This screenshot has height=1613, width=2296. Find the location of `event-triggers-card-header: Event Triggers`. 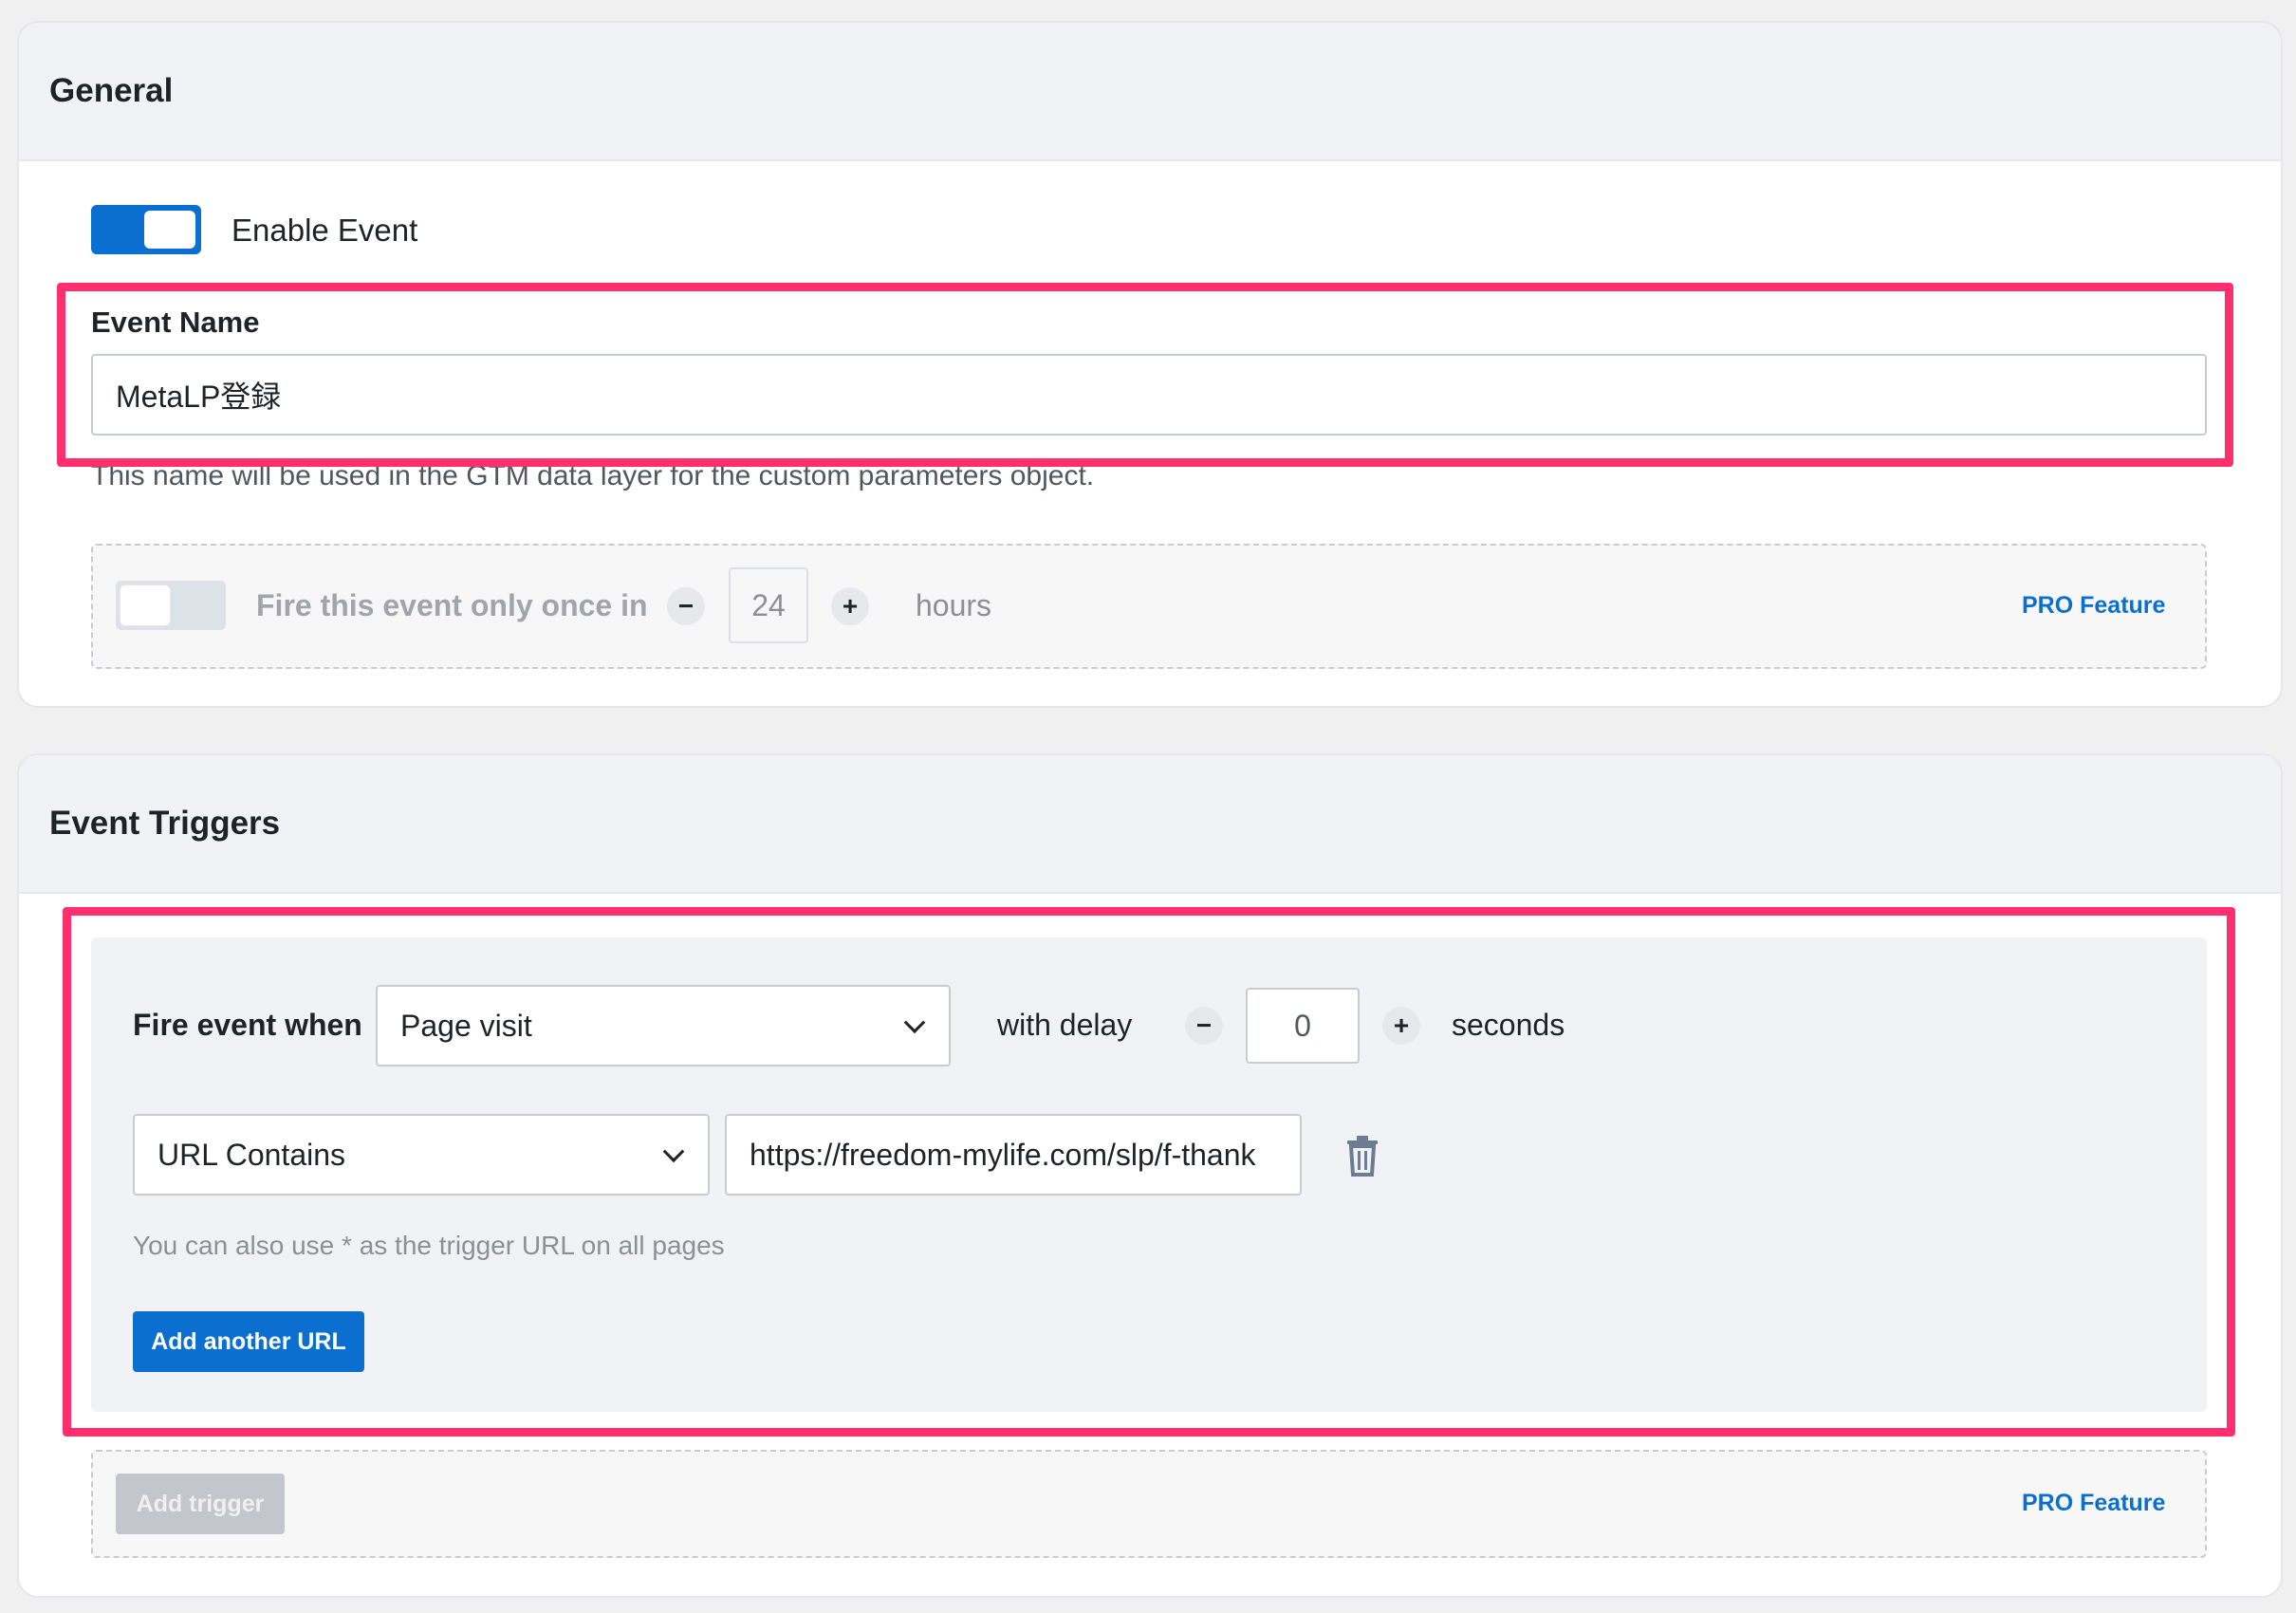

event-triggers-card-header: Event Triggers is located at coordinates (1150, 824).